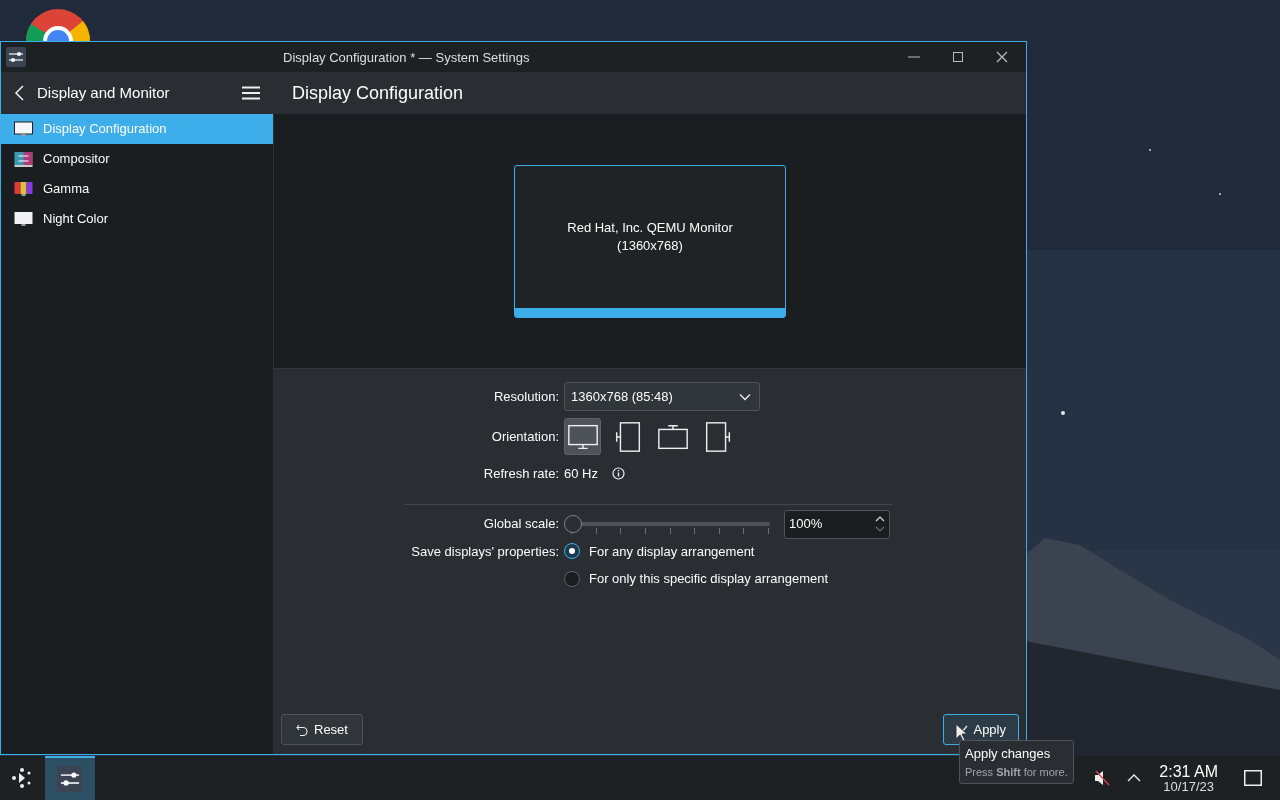 Image resolution: width=1280 pixels, height=800 pixels. Describe the element at coordinates (406, 58) in the screenshot. I see `window-title: Display Configuration * — System Settings` at that location.